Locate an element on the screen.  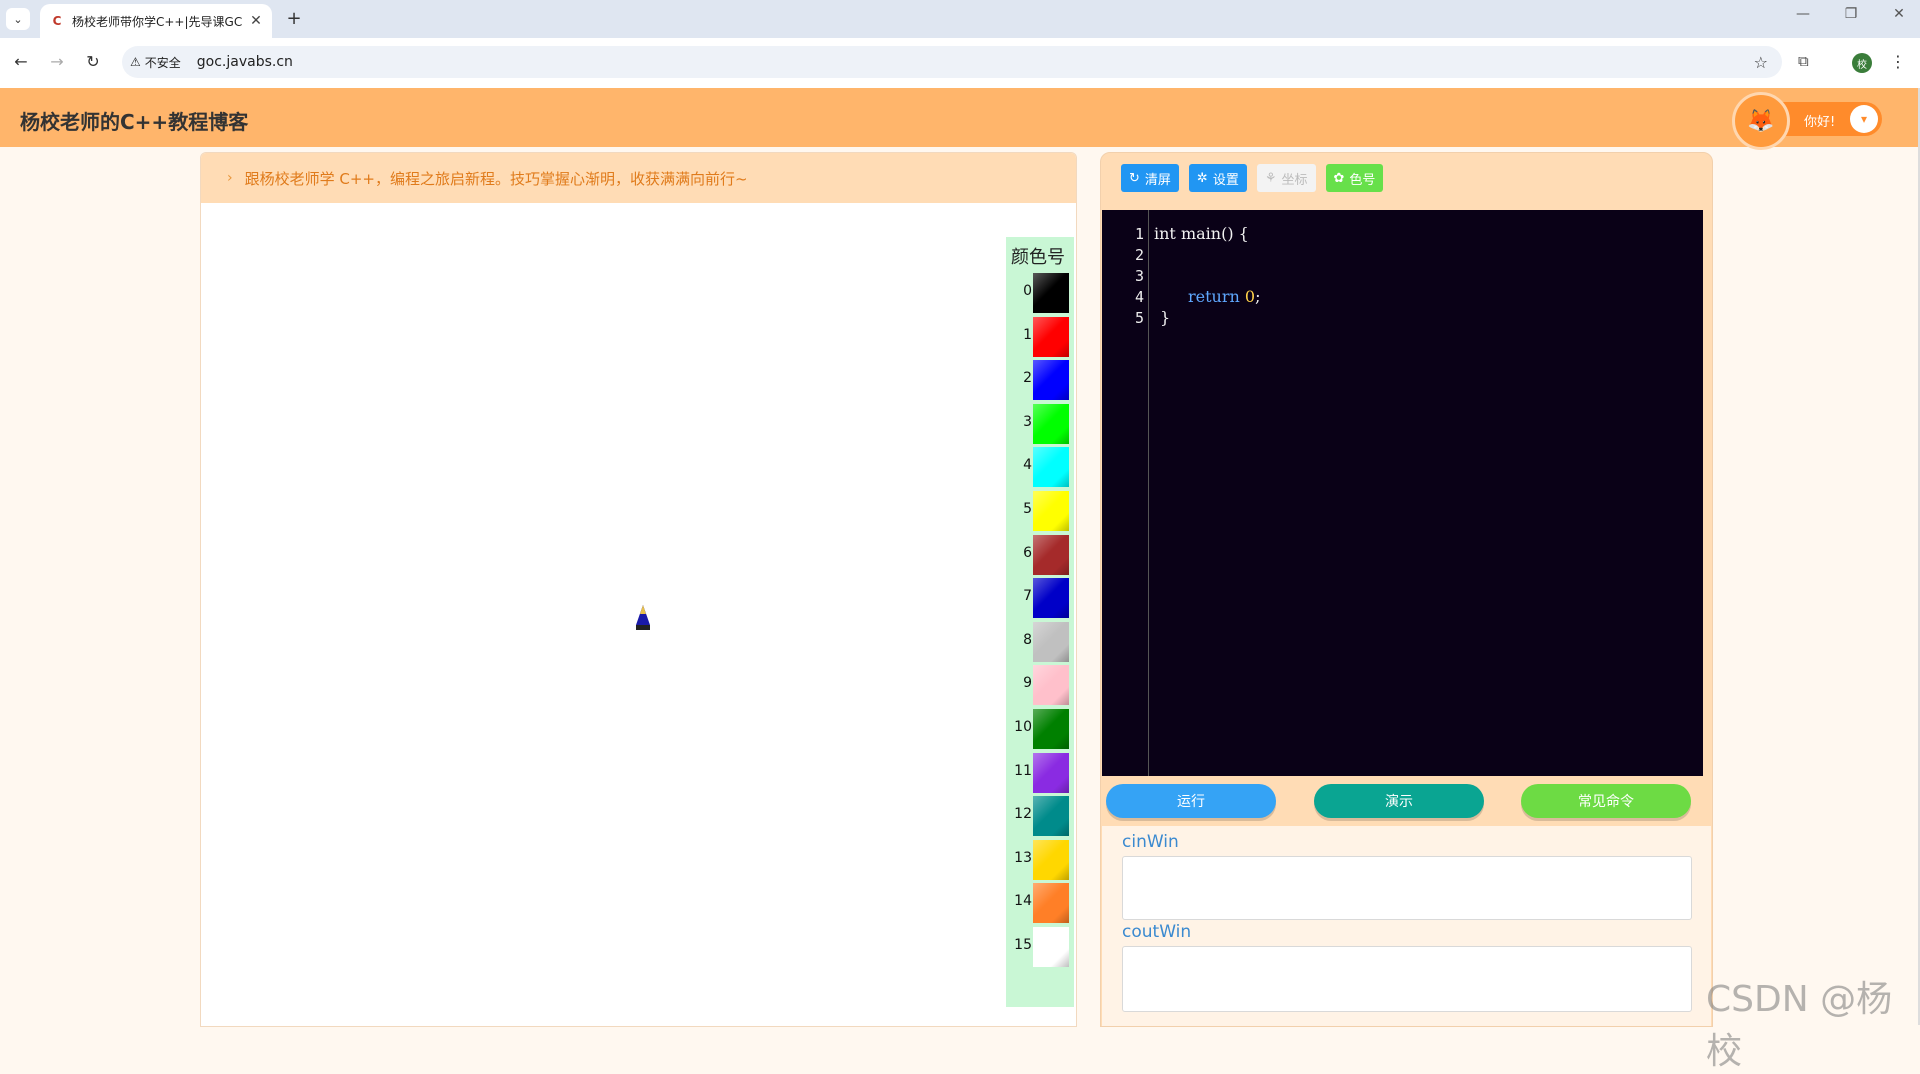
bookmark-star-icon: ☆ is located at coordinates (1761, 62).